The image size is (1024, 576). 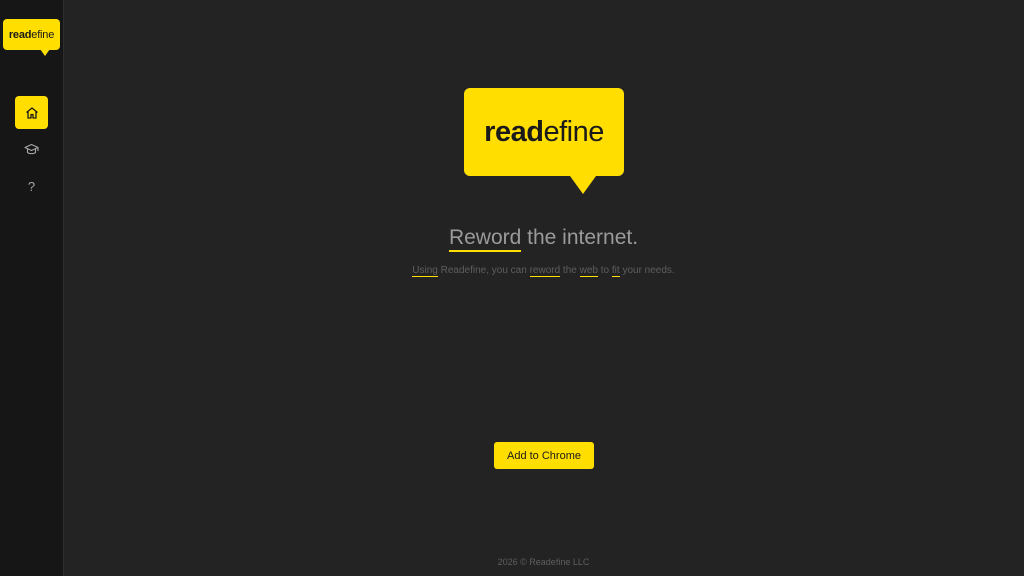 I want to click on sidebar-item-learn, so click(x=31, y=149).